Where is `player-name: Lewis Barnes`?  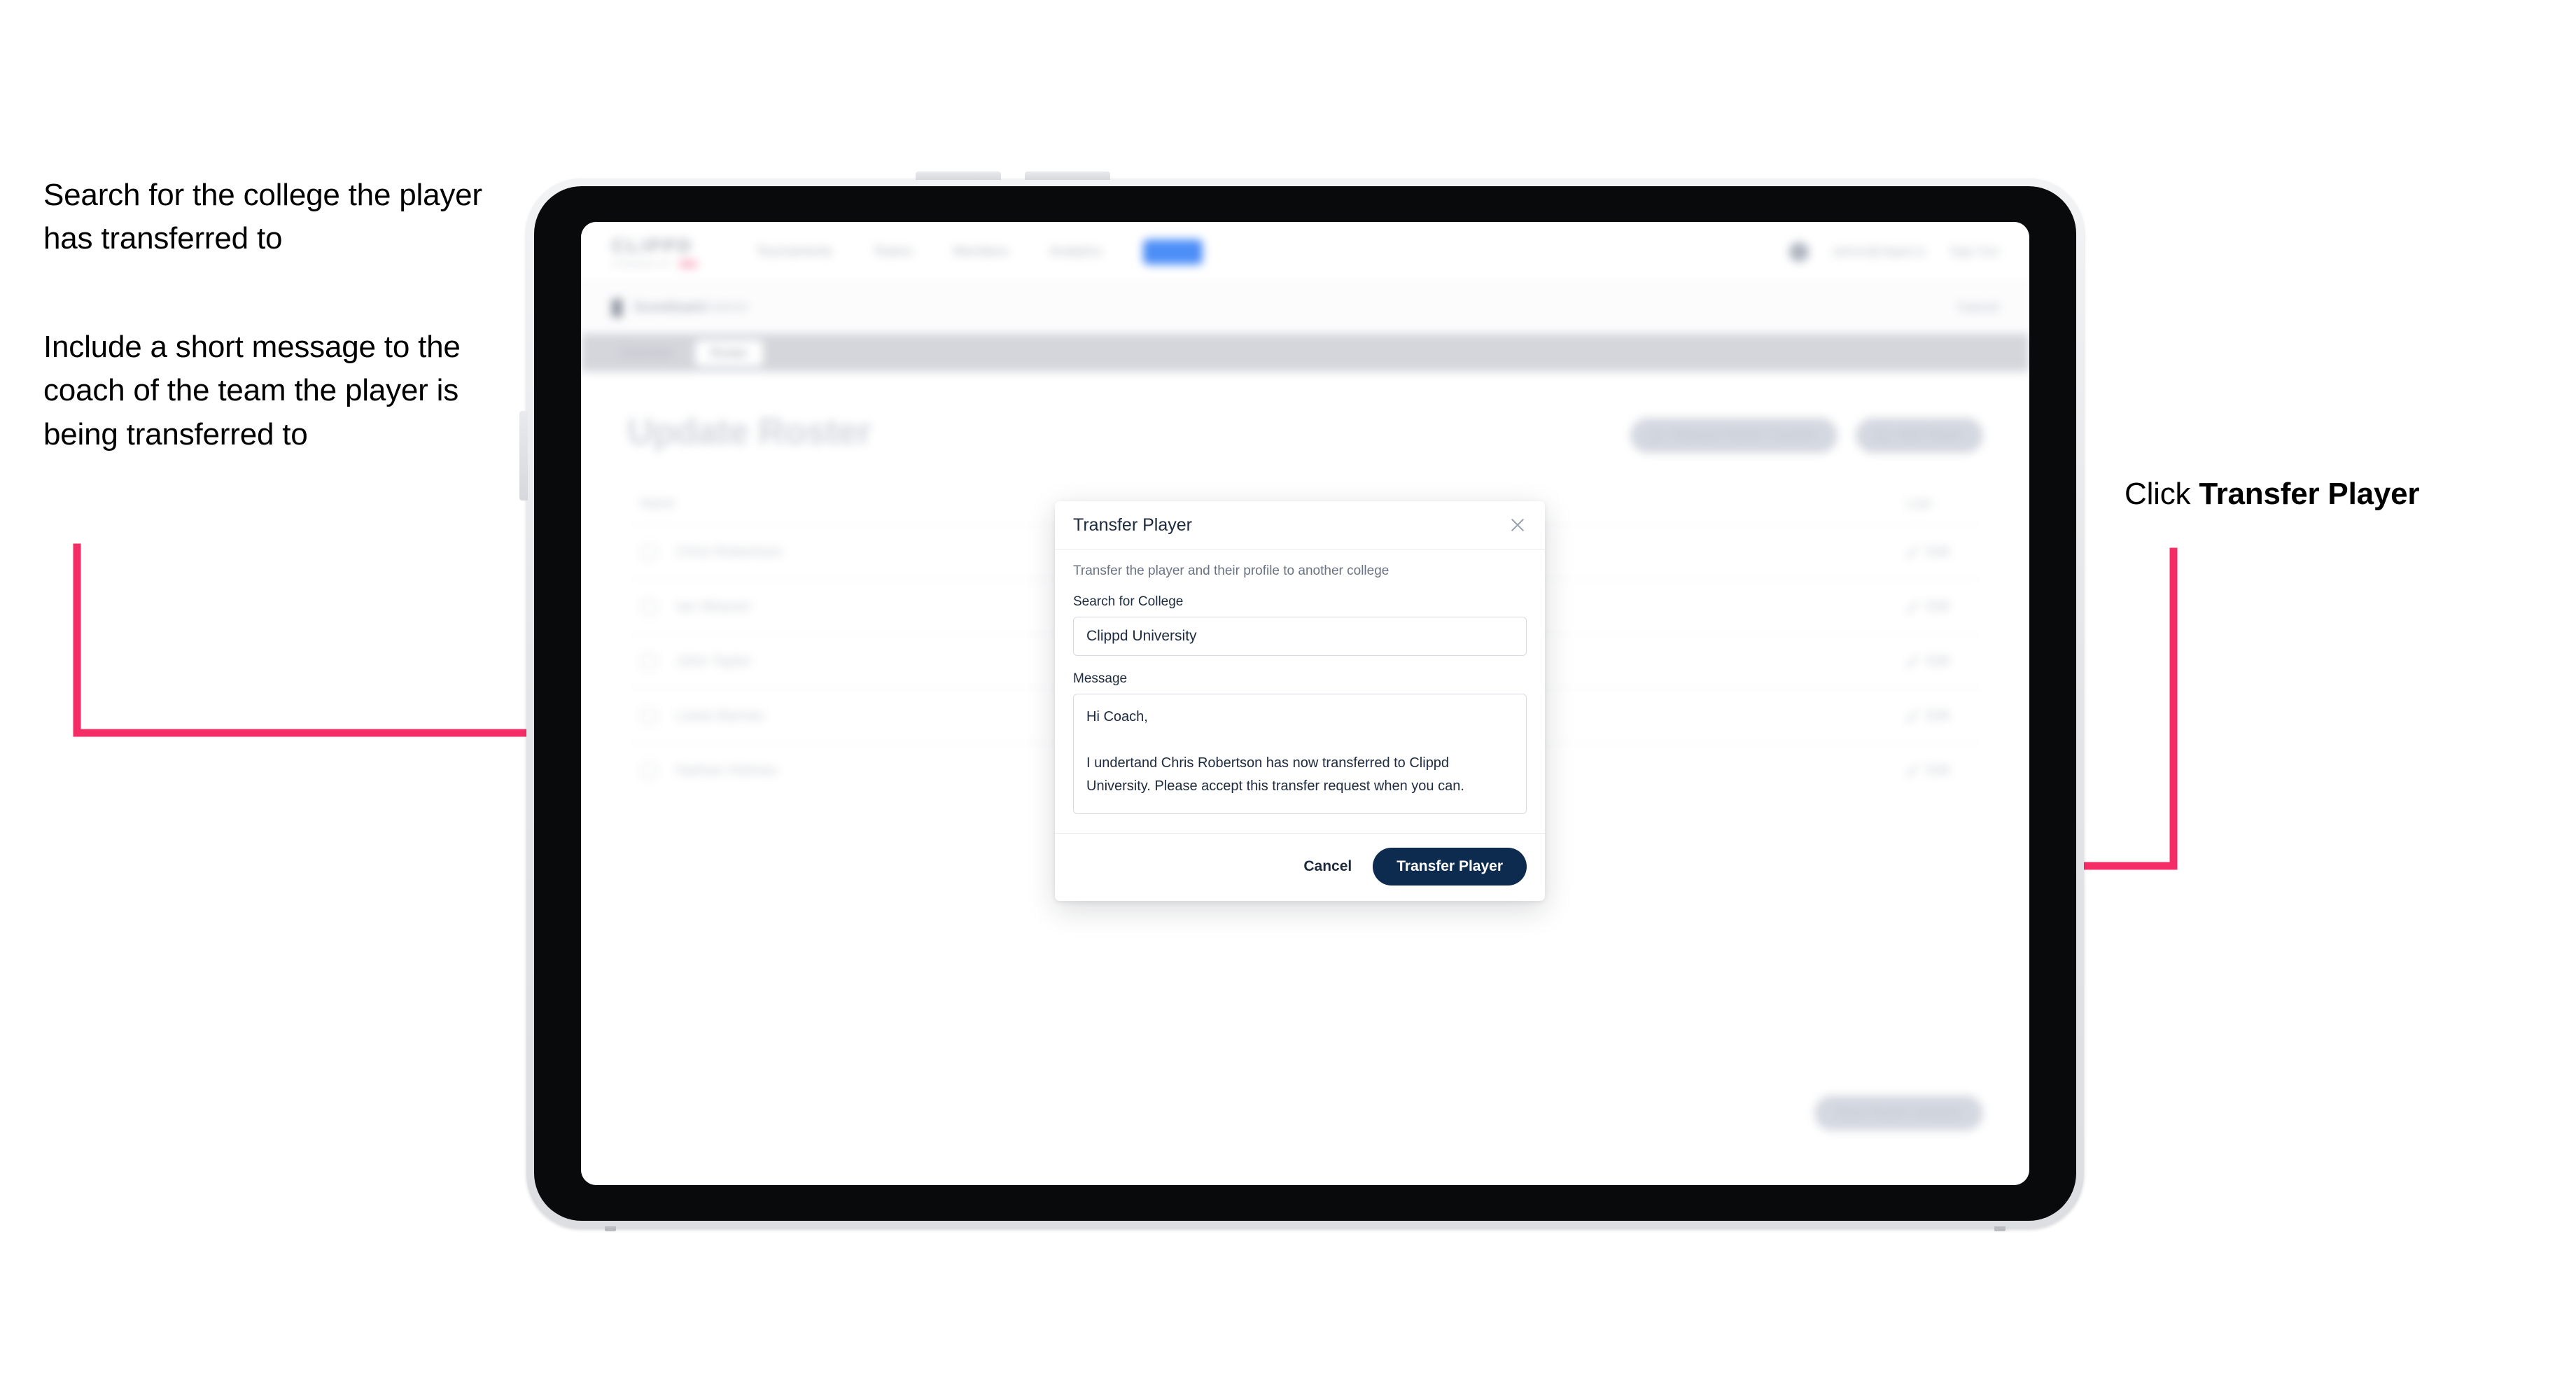
player-name: Lewis Barnes is located at coordinates (720, 715).